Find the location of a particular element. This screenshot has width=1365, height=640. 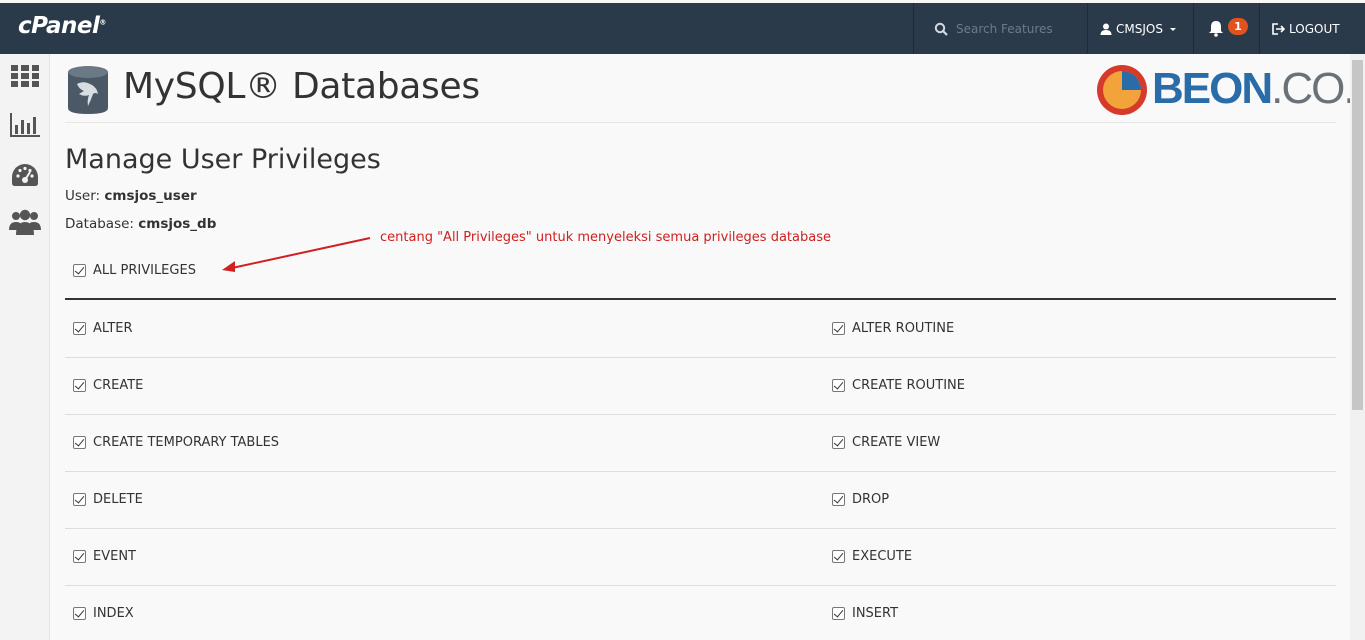

apps-grid-icon is located at coordinates (25, 76).